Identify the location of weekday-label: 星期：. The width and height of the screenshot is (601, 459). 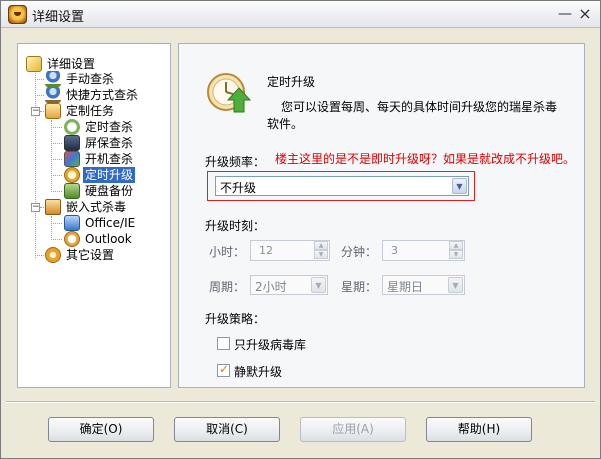
(359, 287).